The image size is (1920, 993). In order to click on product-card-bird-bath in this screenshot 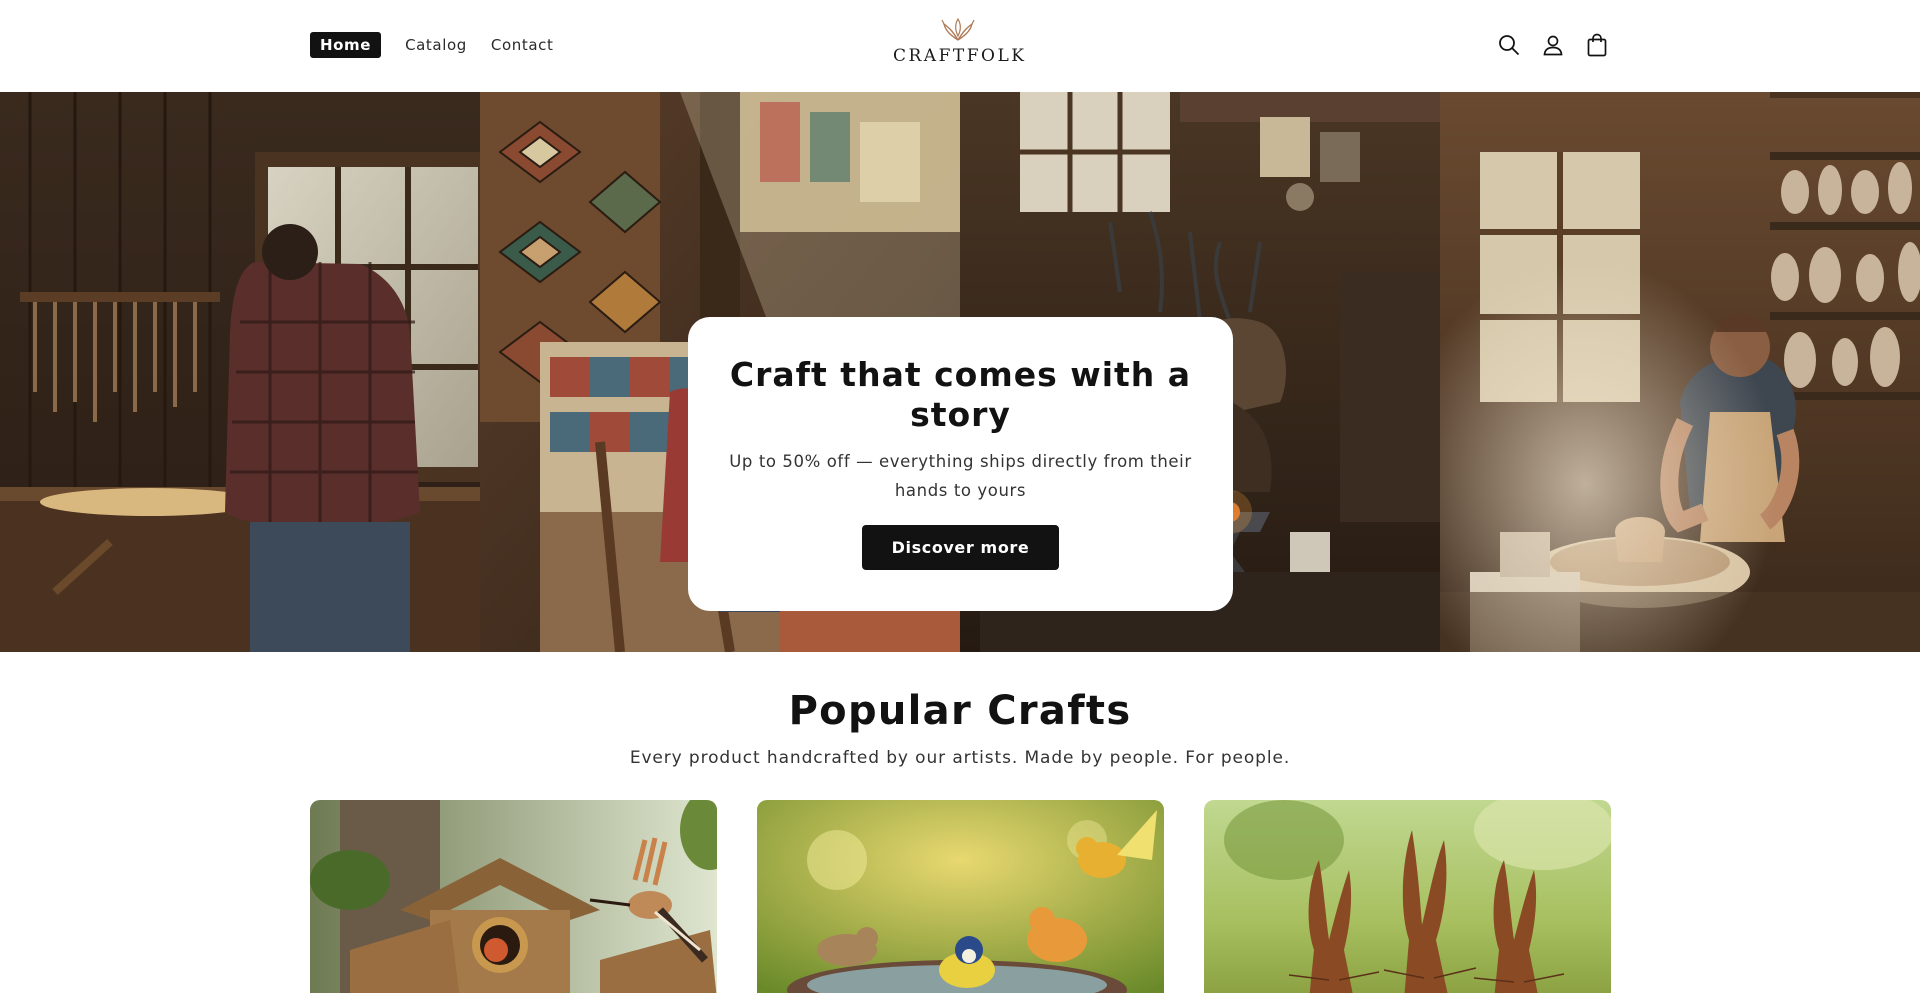, I will do `click(960, 896)`.